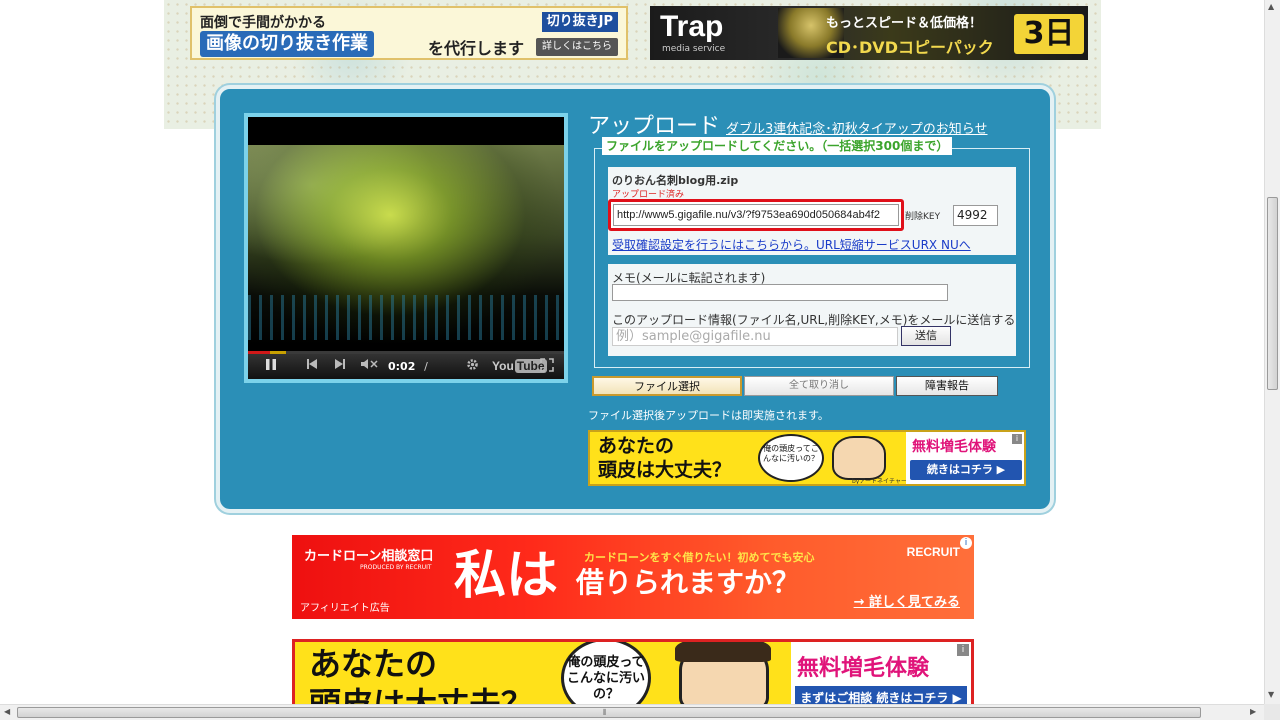 The image size is (1280, 720). I want to click on ad-large-headline-1: あなたの, so click(373, 664).